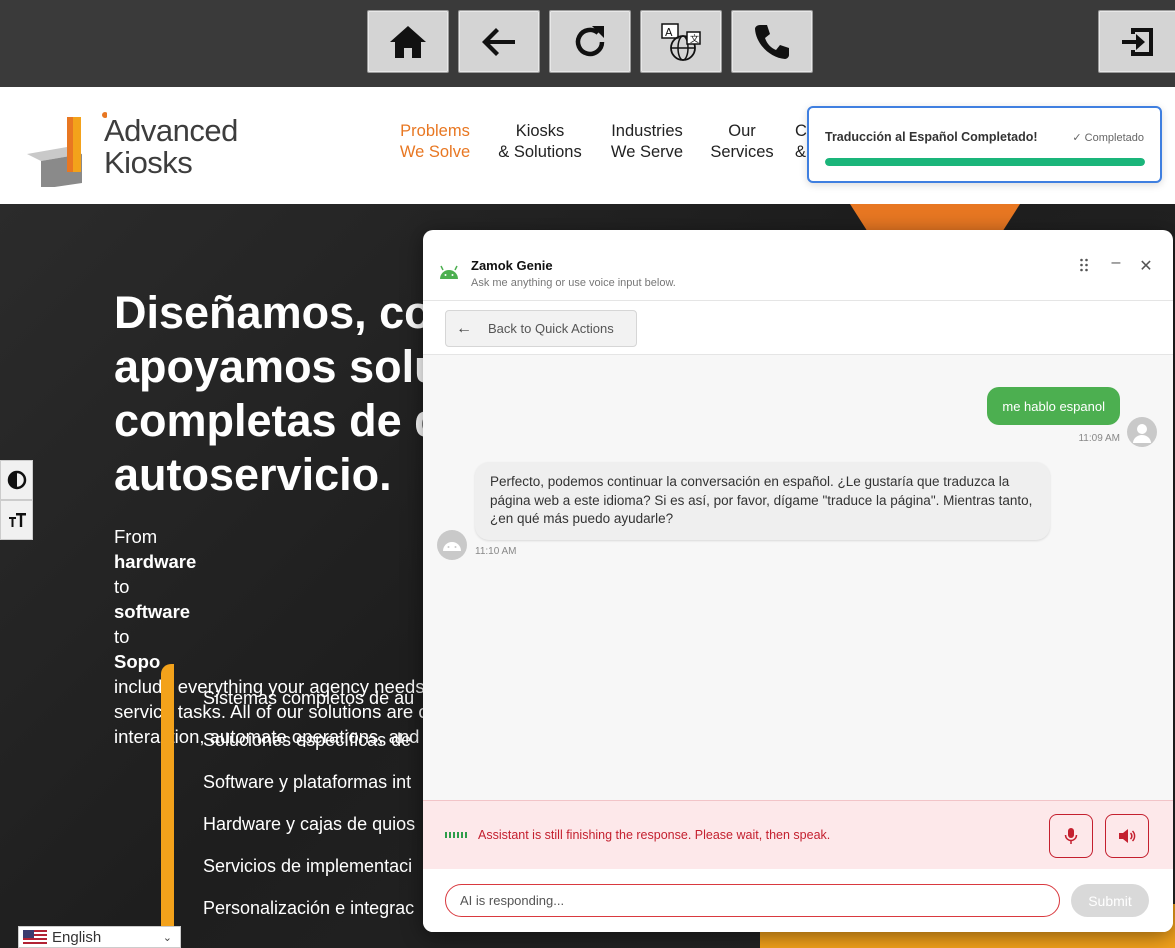 Image resolution: width=1175 pixels, height=948 pixels. What do you see at coordinates (647, 142) in the screenshot?
I see `nav-industries: Industries We Serve` at bounding box center [647, 142].